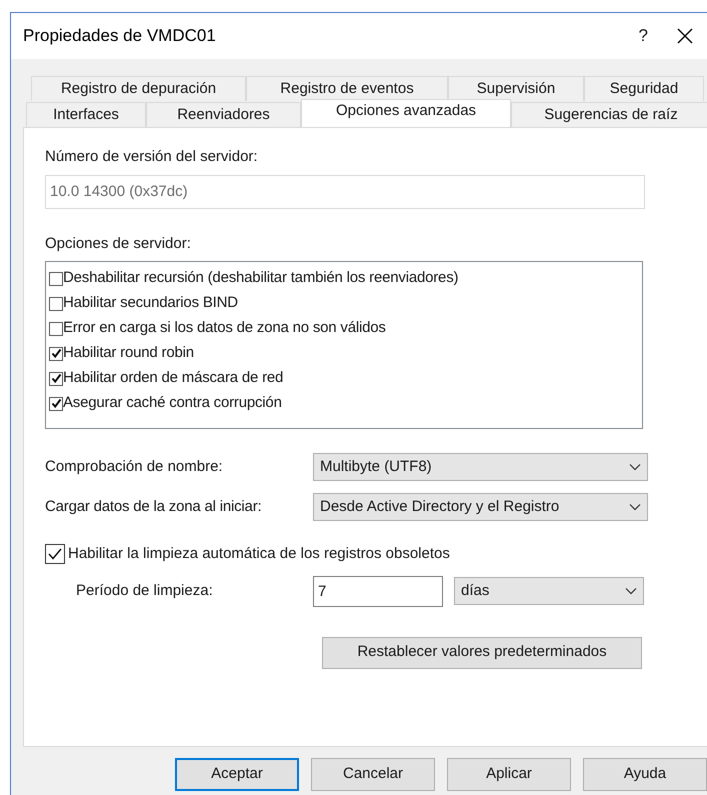  Describe the element at coordinates (237, 774) in the screenshot. I see `dialog-button: Aceptar` at that location.